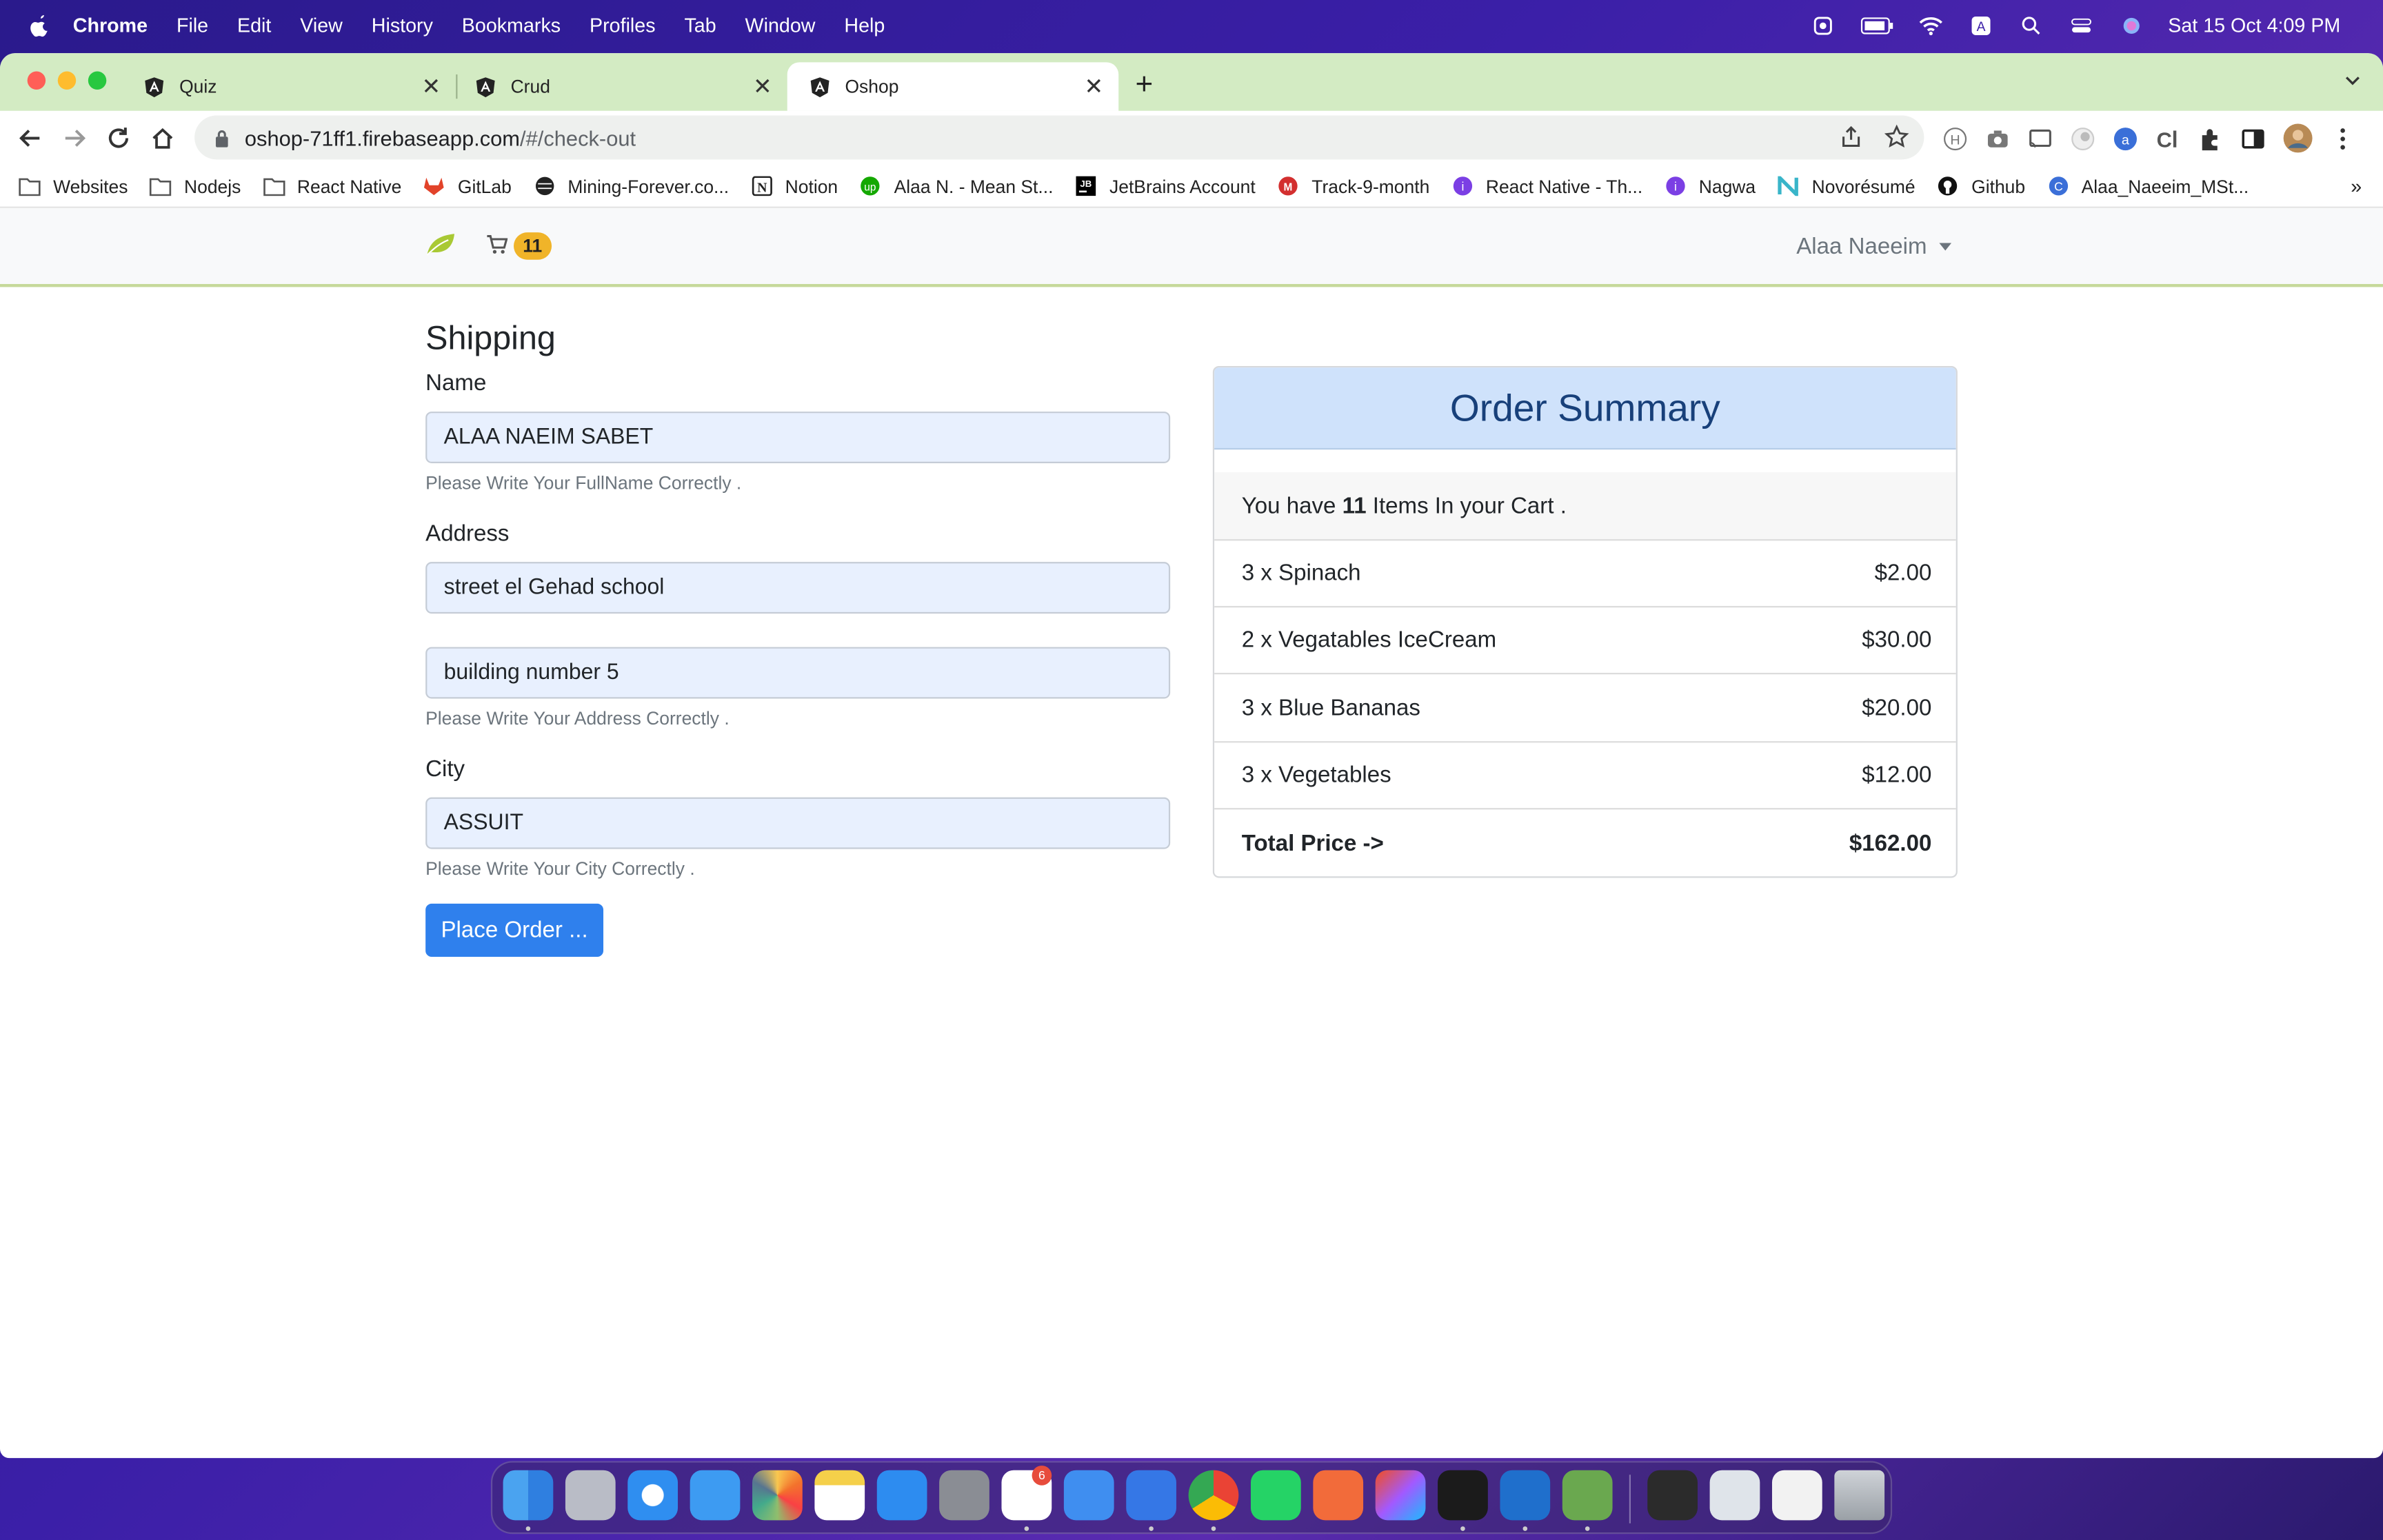  What do you see at coordinates (1338, 1496) in the screenshot?
I see `postman-icon` at bounding box center [1338, 1496].